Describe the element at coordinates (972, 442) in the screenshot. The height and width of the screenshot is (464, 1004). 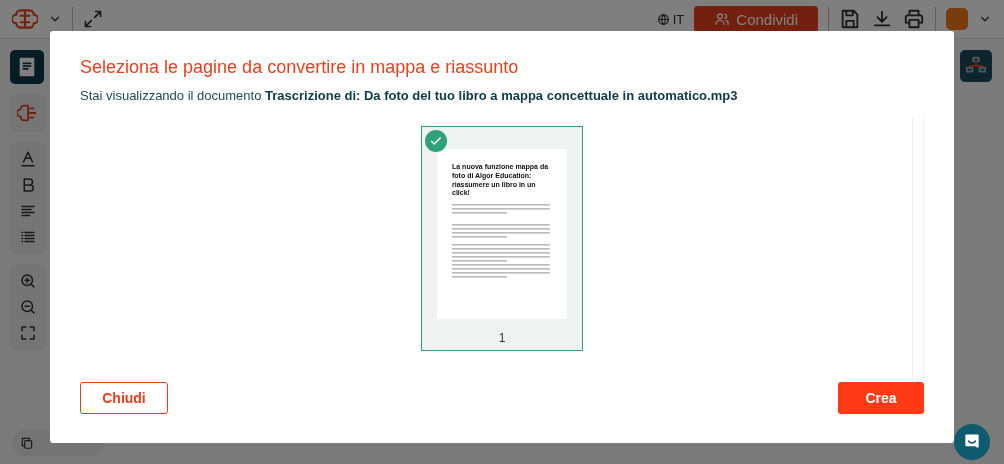
I see `chat-button` at that location.